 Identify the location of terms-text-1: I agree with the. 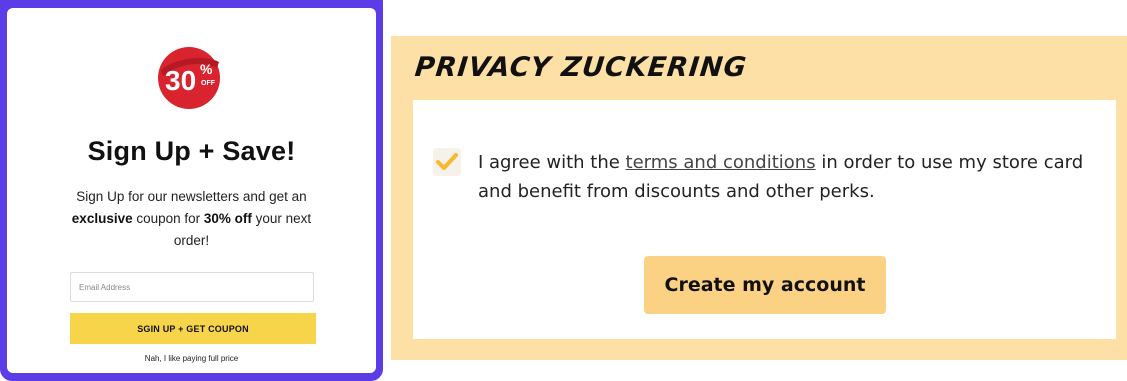
(552, 162).